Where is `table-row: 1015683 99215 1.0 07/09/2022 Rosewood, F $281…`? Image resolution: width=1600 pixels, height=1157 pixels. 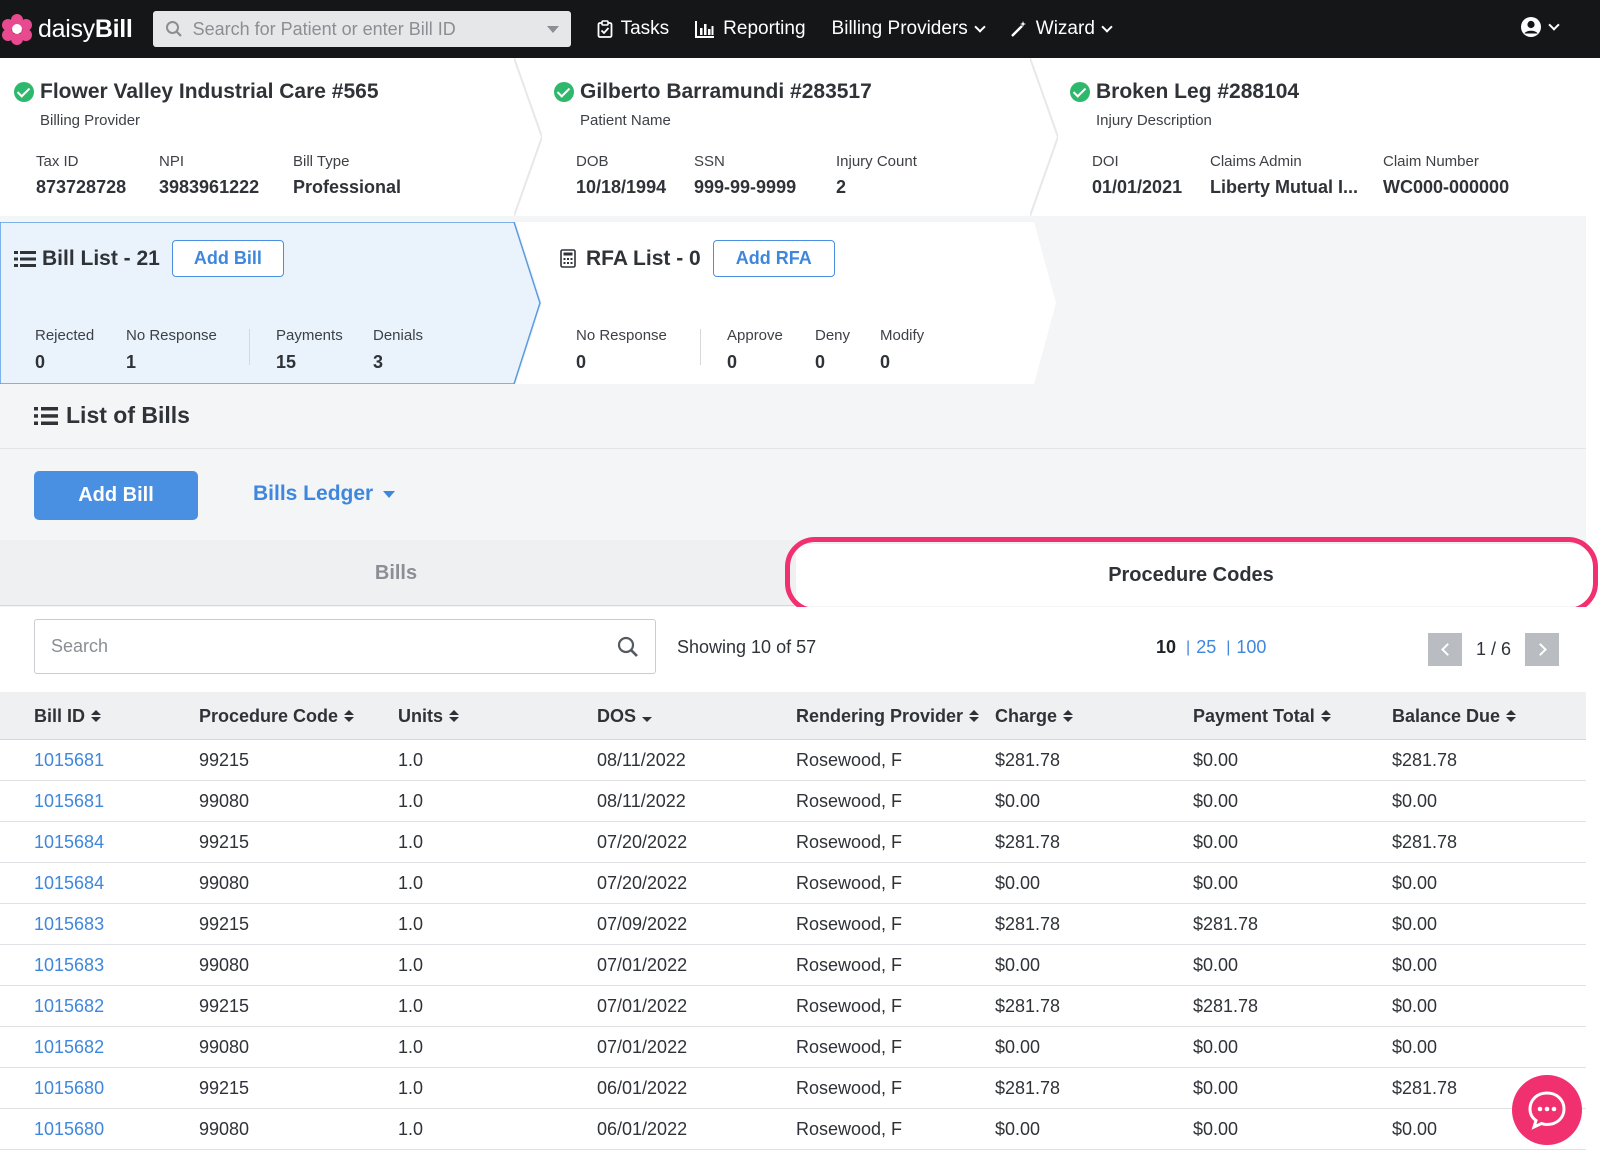 table-row: 1015683 99215 1.0 07/09/2022 Rosewood, F $281… is located at coordinates (793, 924).